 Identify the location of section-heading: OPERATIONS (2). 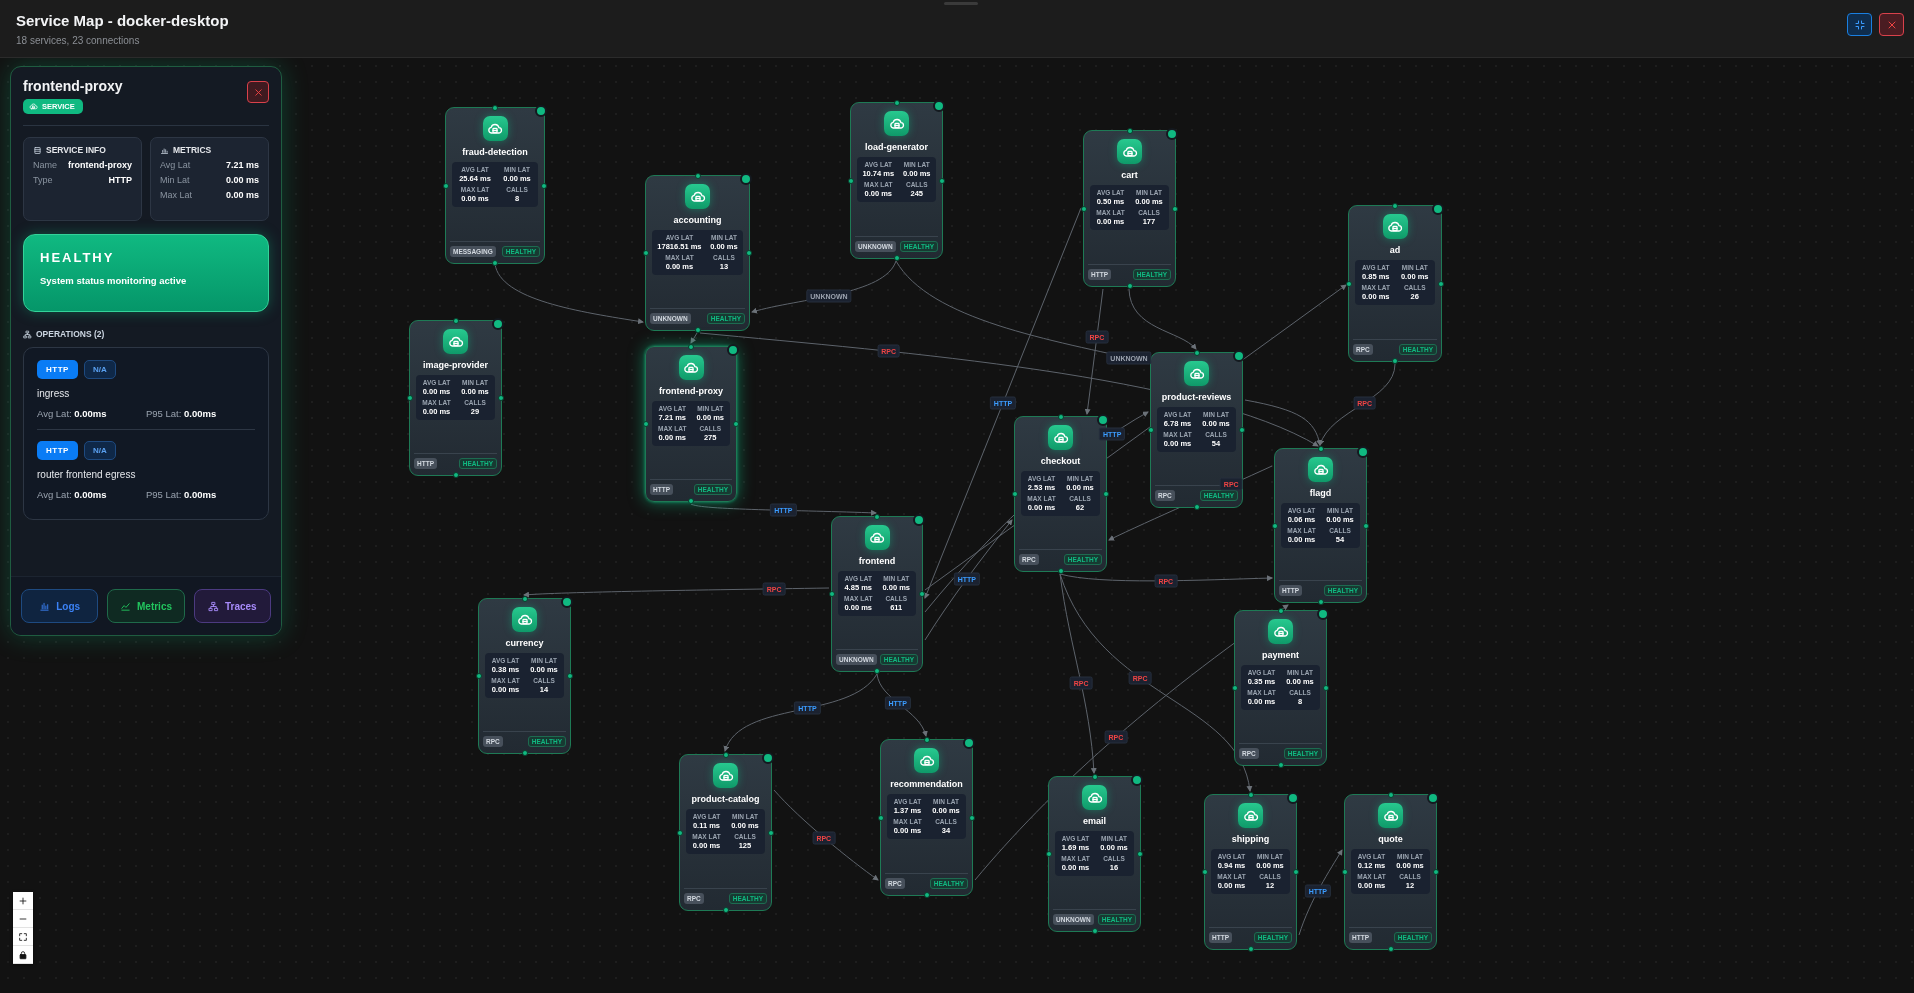
(70, 334).